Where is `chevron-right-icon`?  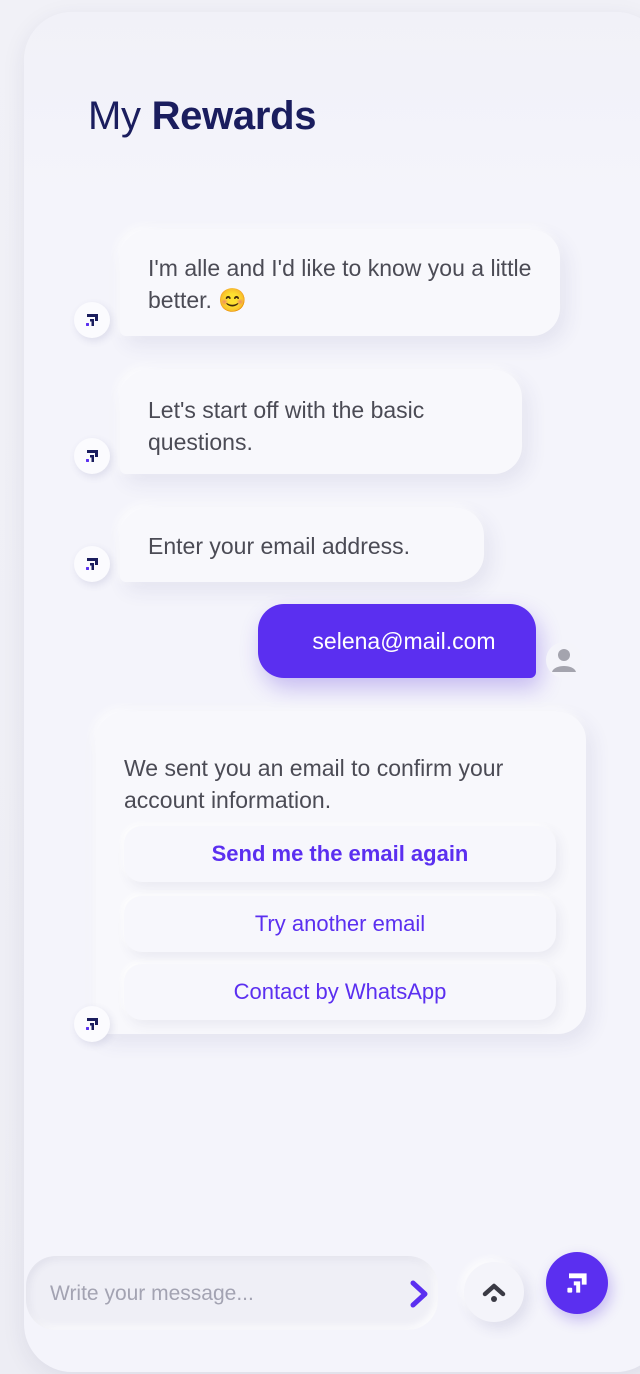 chevron-right-icon is located at coordinates (419, 1294).